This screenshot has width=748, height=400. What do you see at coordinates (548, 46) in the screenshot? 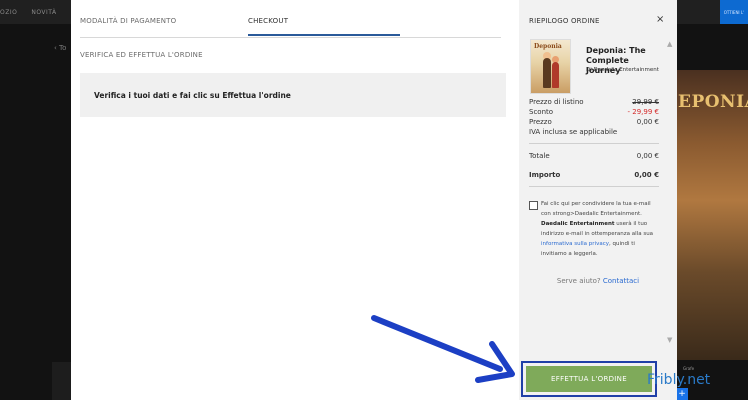
I see `cover-logo: Deponia` at bounding box center [548, 46].